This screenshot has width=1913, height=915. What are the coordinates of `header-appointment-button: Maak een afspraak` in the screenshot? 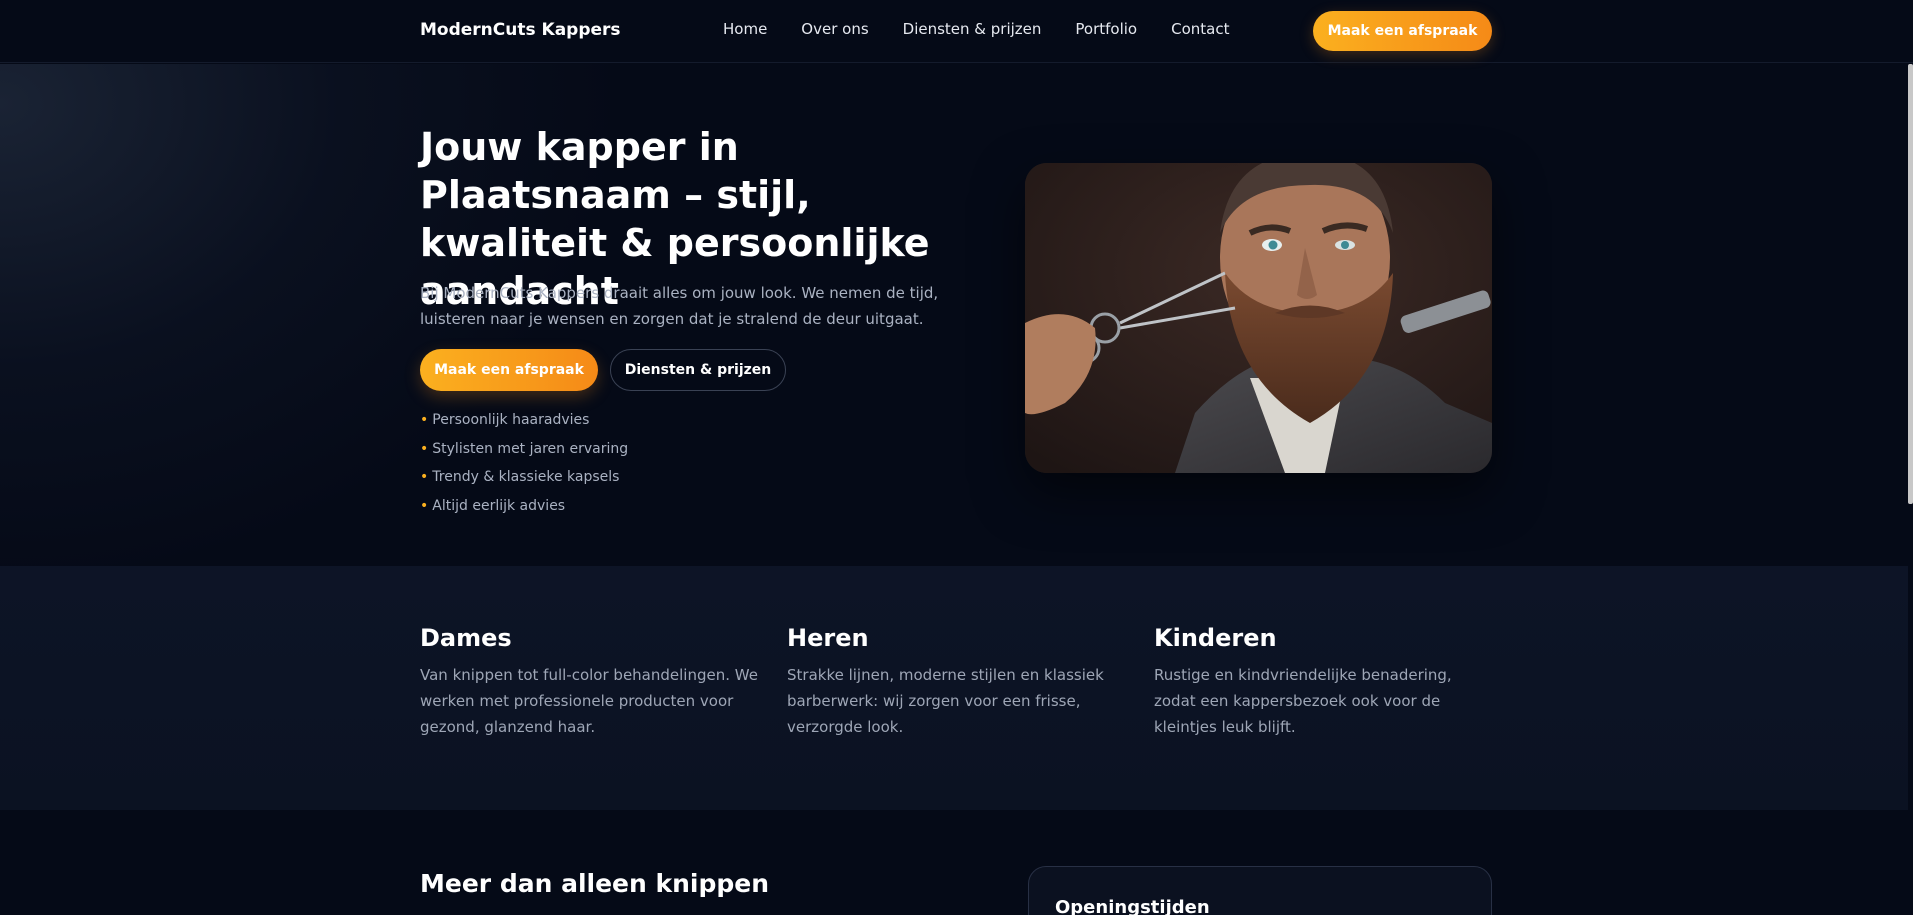 It's located at (1402, 31).